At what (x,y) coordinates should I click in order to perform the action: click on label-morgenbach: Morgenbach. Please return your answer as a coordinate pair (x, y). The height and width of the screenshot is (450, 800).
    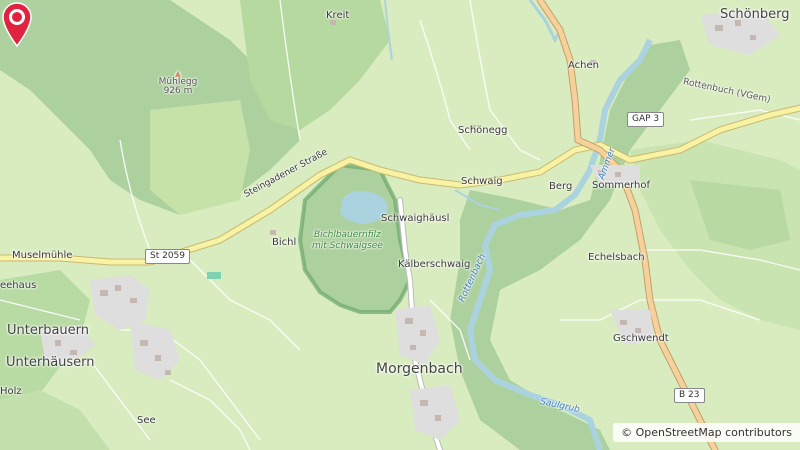
    Looking at the image, I should click on (419, 369).